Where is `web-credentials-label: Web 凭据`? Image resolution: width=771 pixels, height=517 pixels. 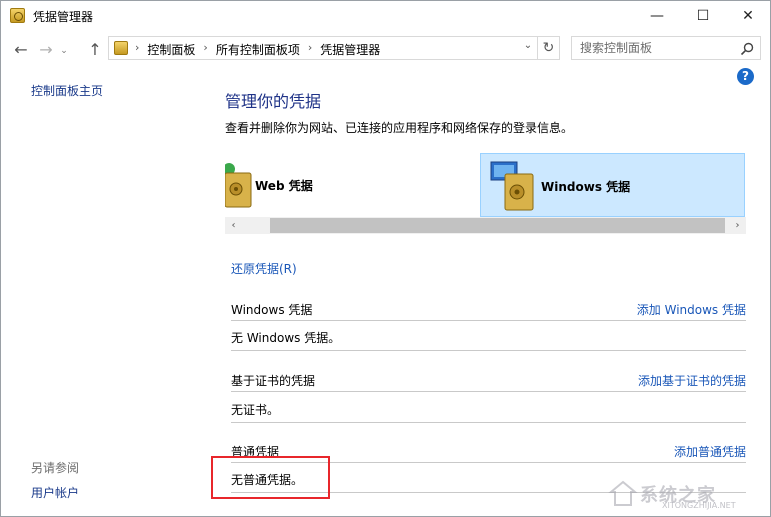 web-credentials-label: Web 凭据 is located at coordinates (284, 186).